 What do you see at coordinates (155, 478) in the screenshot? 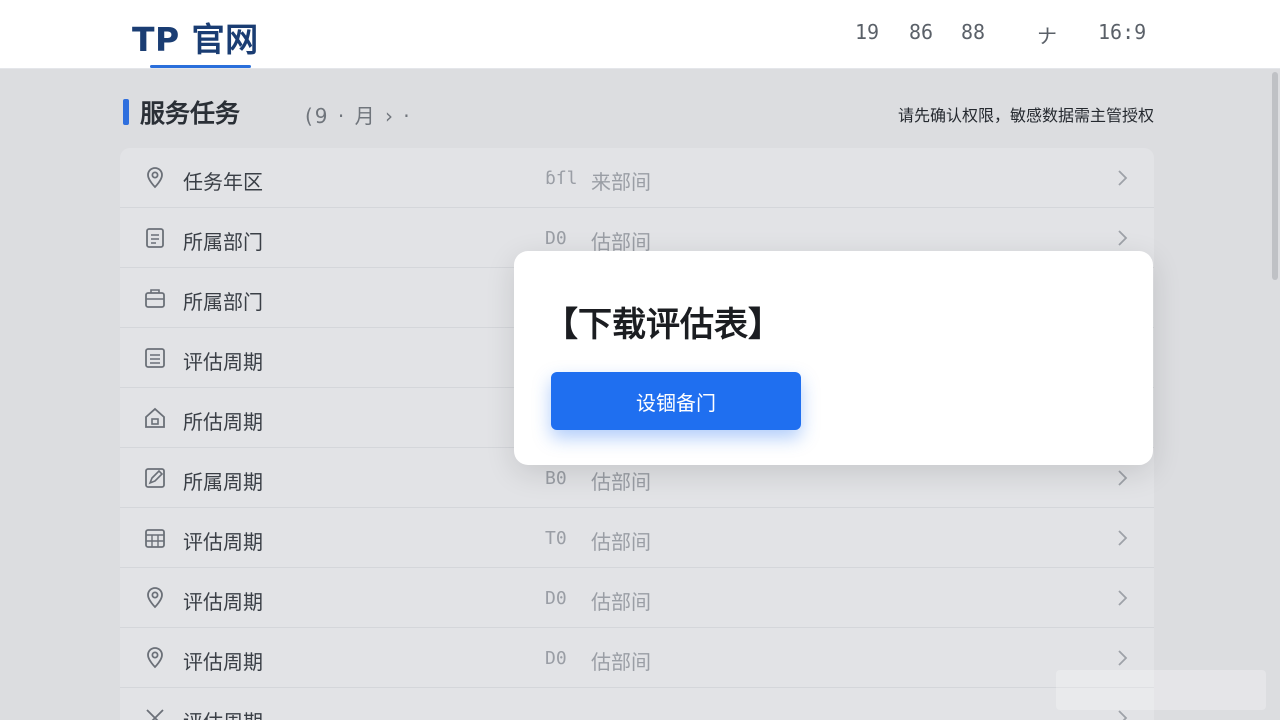
I see `edit-icon` at bounding box center [155, 478].